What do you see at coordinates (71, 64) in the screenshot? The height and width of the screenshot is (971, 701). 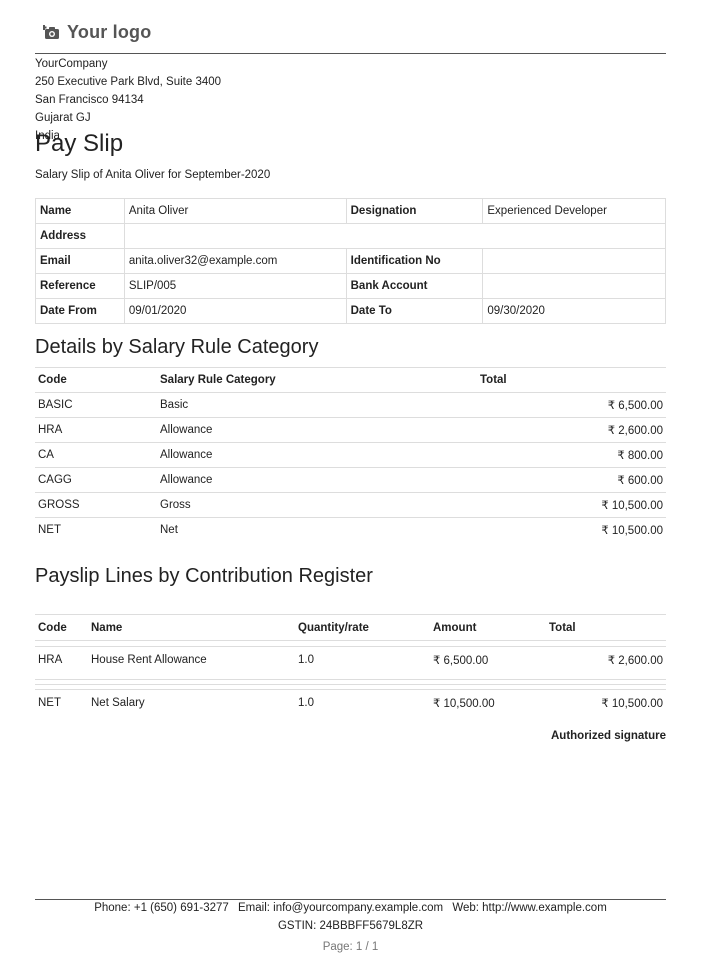 I see `company-name: YourCompany` at bounding box center [71, 64].